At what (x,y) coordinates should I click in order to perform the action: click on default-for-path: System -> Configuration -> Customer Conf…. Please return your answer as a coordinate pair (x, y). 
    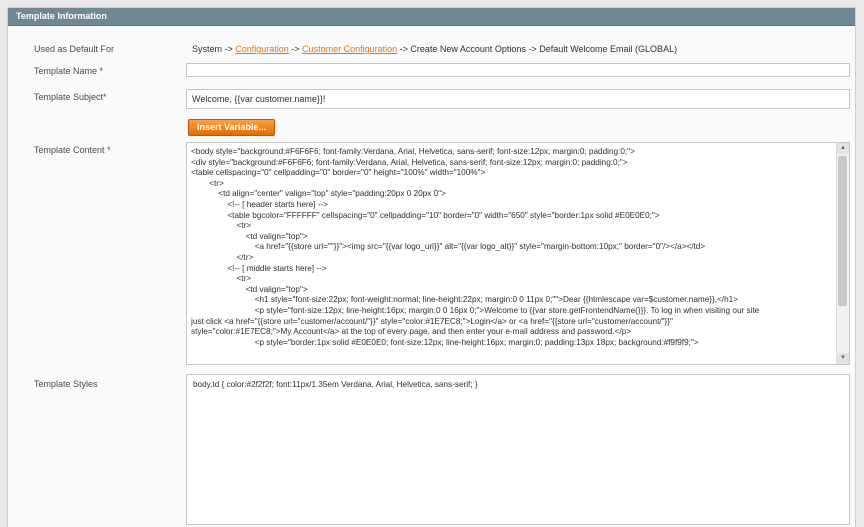
    Looking at the image, I should click on (434, 49).